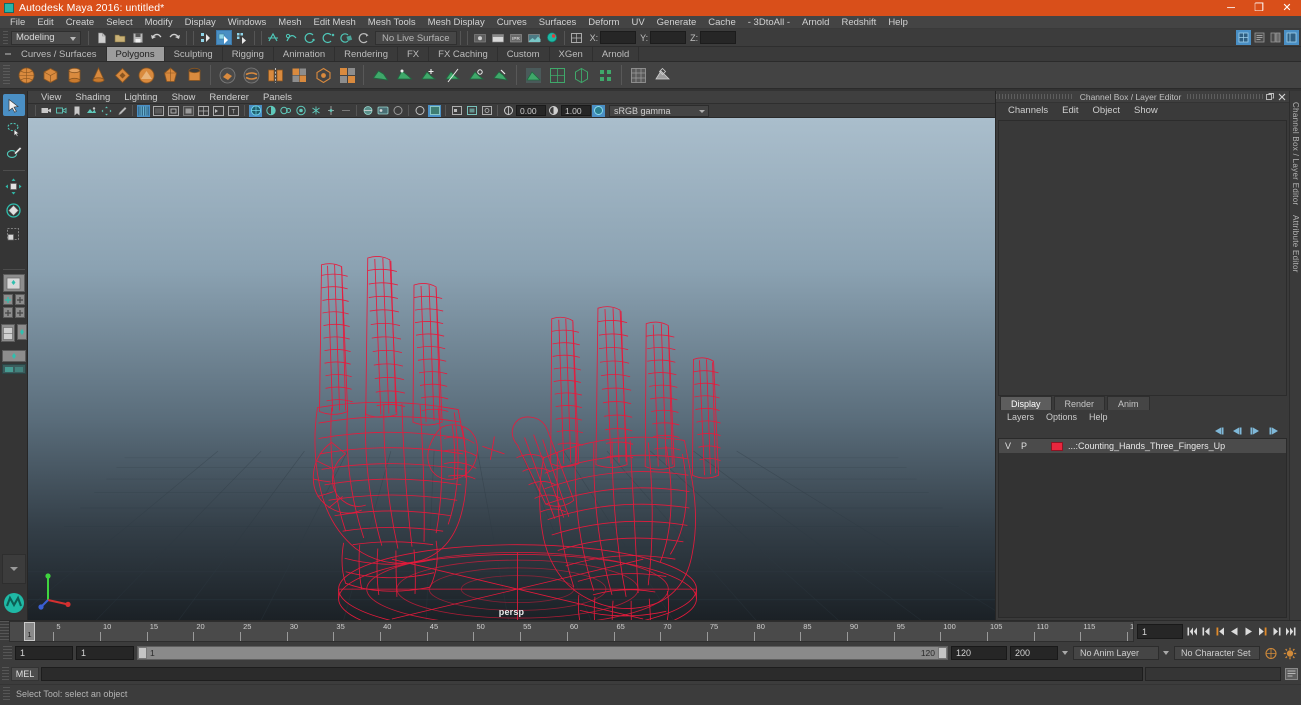 Image resolution: width=1301 pixels, height=705 pixels. What do you see at coordinates (122, 75) in the screenshot?
I see `polygon-torus-icon` at bounding box center [122, 75].